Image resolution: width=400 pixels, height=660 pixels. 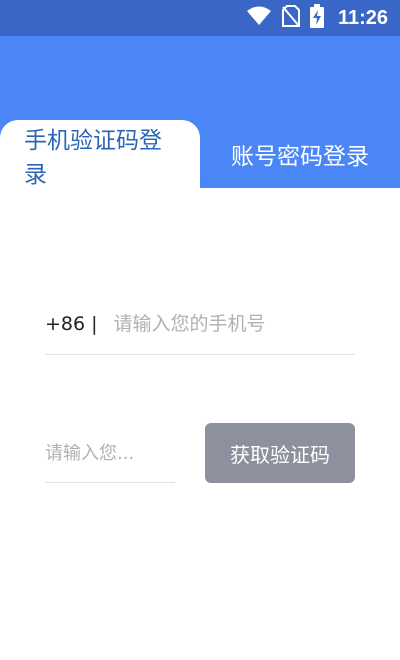 I want to click on code-field-row, so click(x=110, y=454).